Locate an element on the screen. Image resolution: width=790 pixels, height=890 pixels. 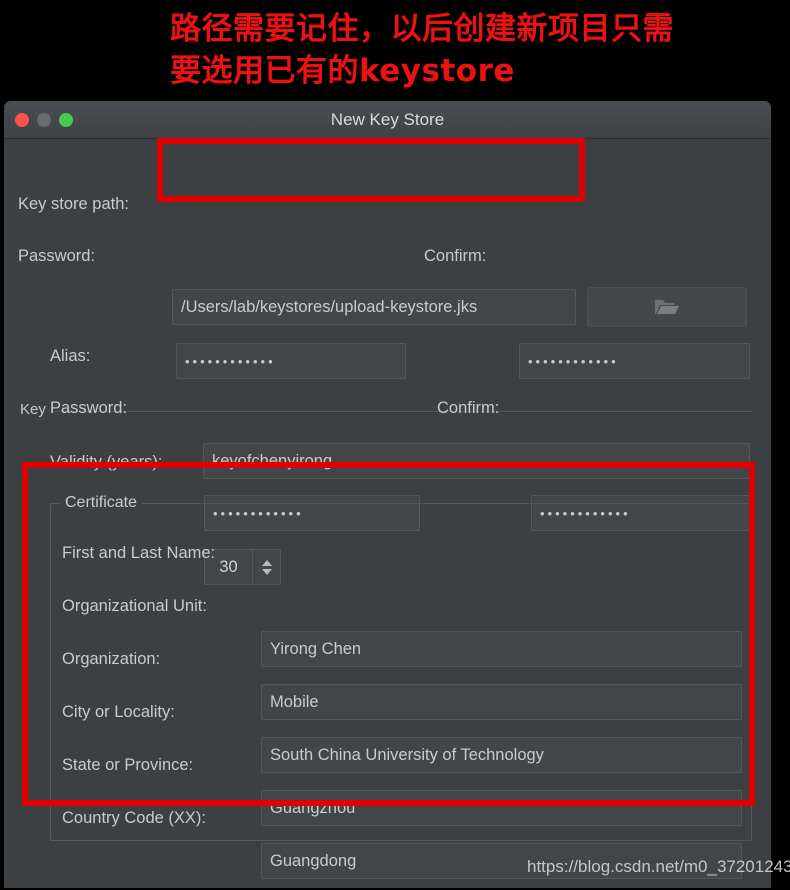
key-confirm-label: Confirm: is located at coordinates (468, 408).